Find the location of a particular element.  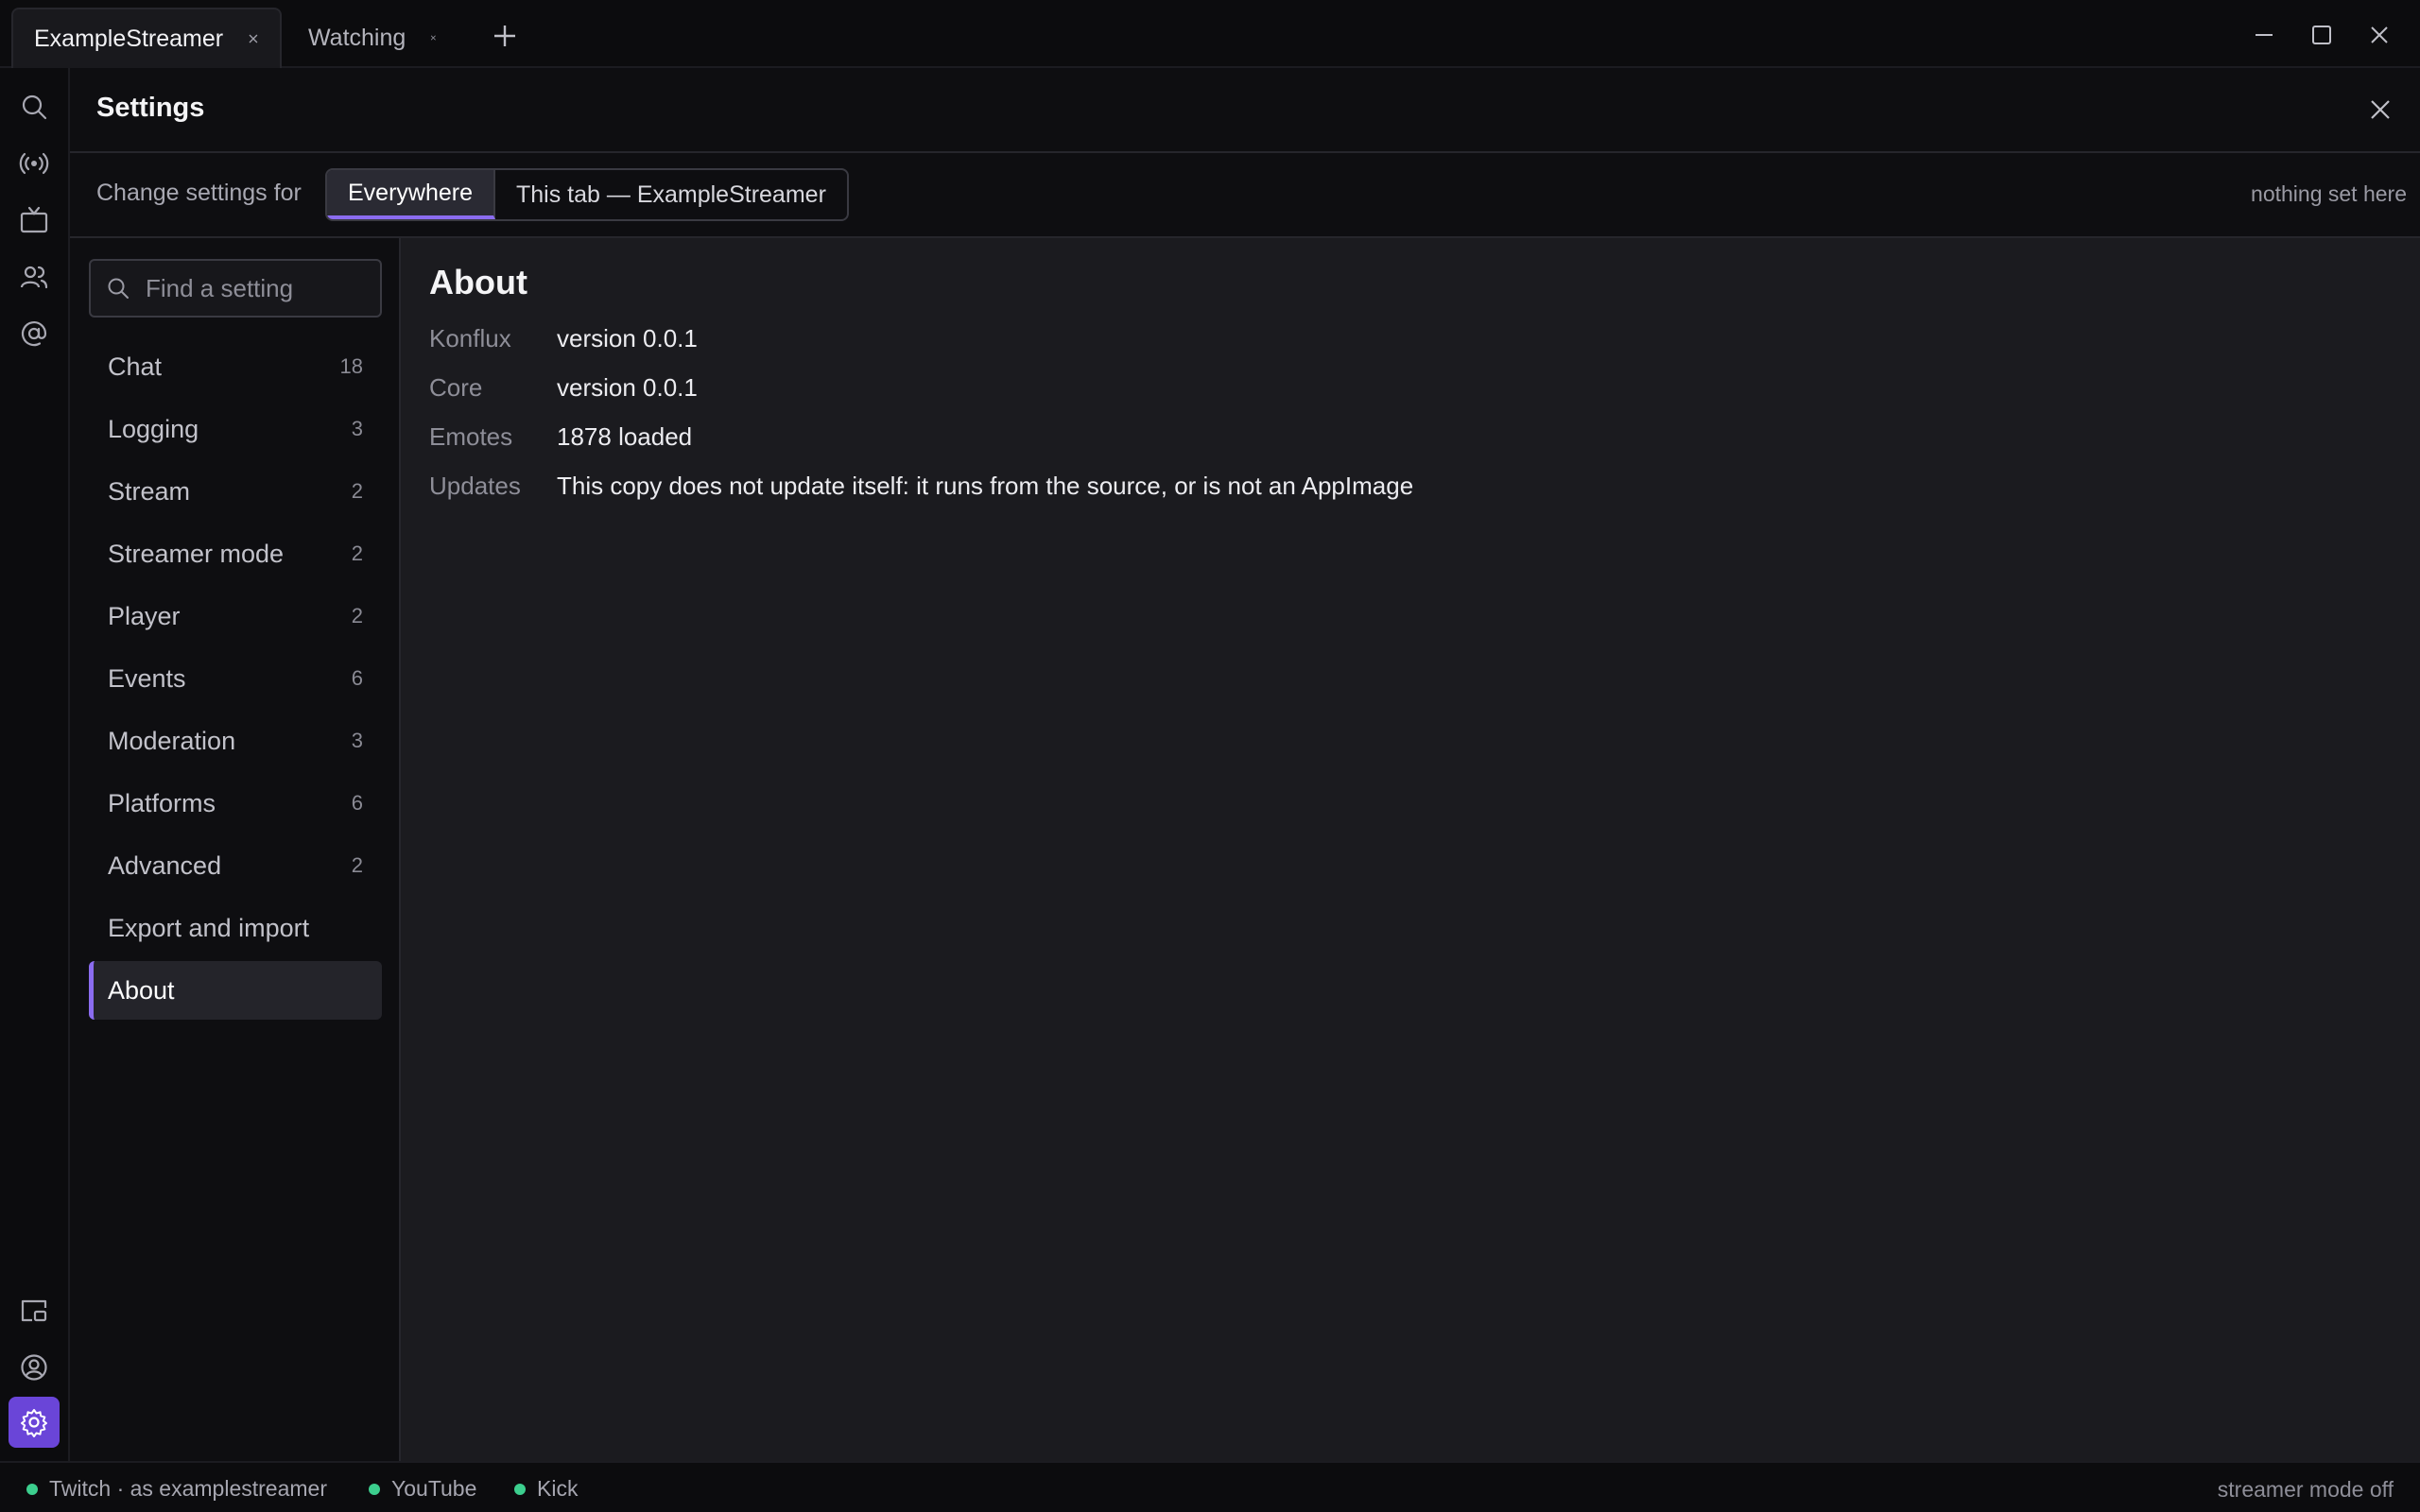

rail-mentions-button is located at coordinates (34, 333).